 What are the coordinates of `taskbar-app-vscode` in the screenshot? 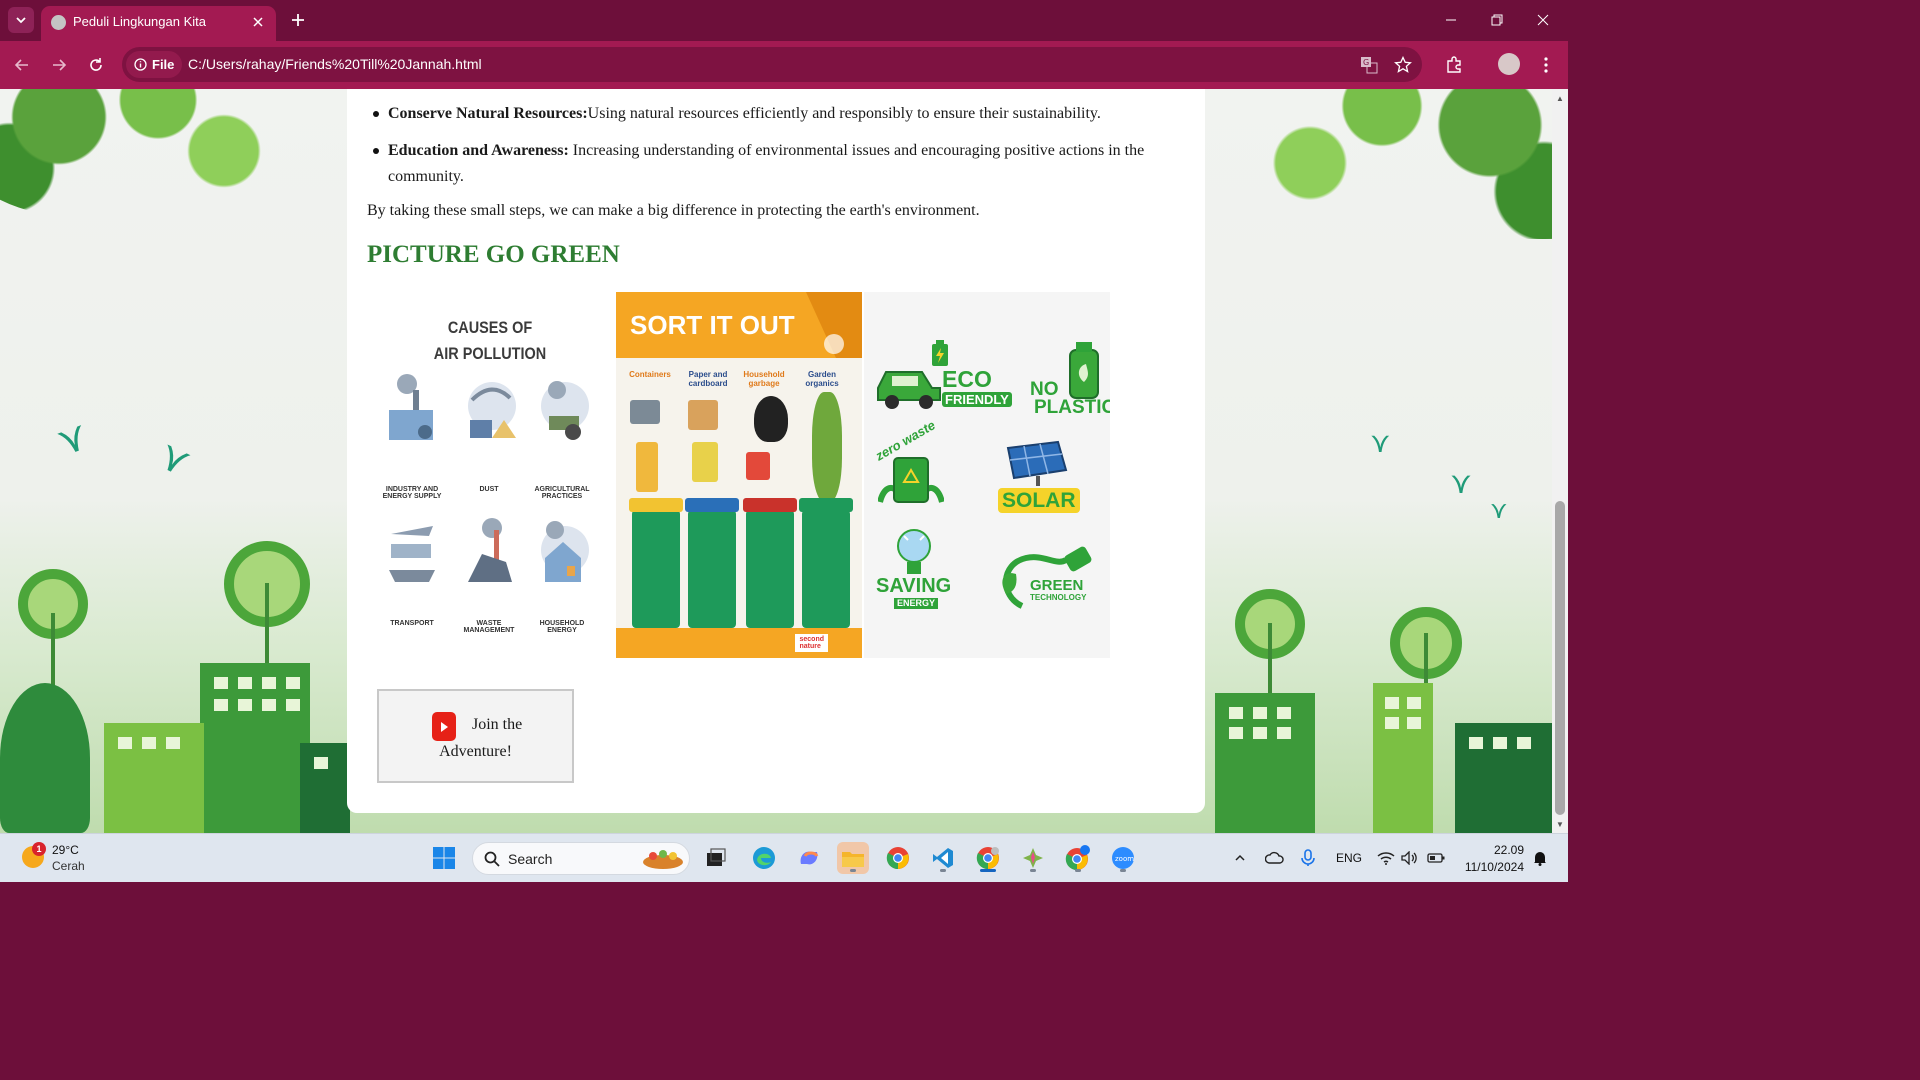 It's located at (943, 858).